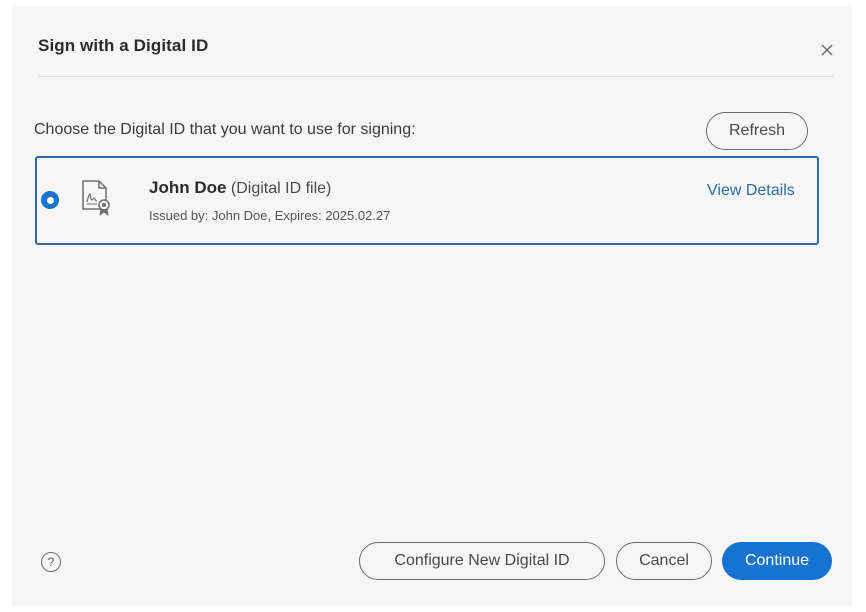 The image size is (866, 612). I want to click on digital-id-item: John Doe (Digital ID file) Issued by, so click(427, 200).